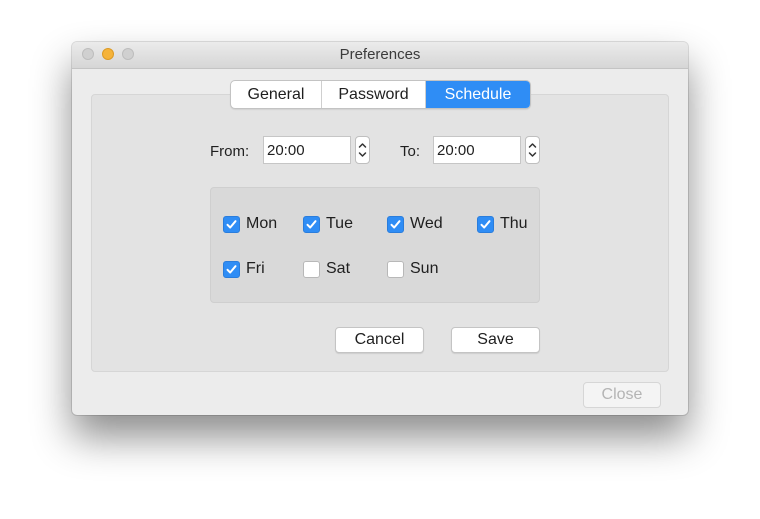 Image resolution: width=760 pixels, height=519 pixels. I want to click on checkbox-thu, so click(485, 224).